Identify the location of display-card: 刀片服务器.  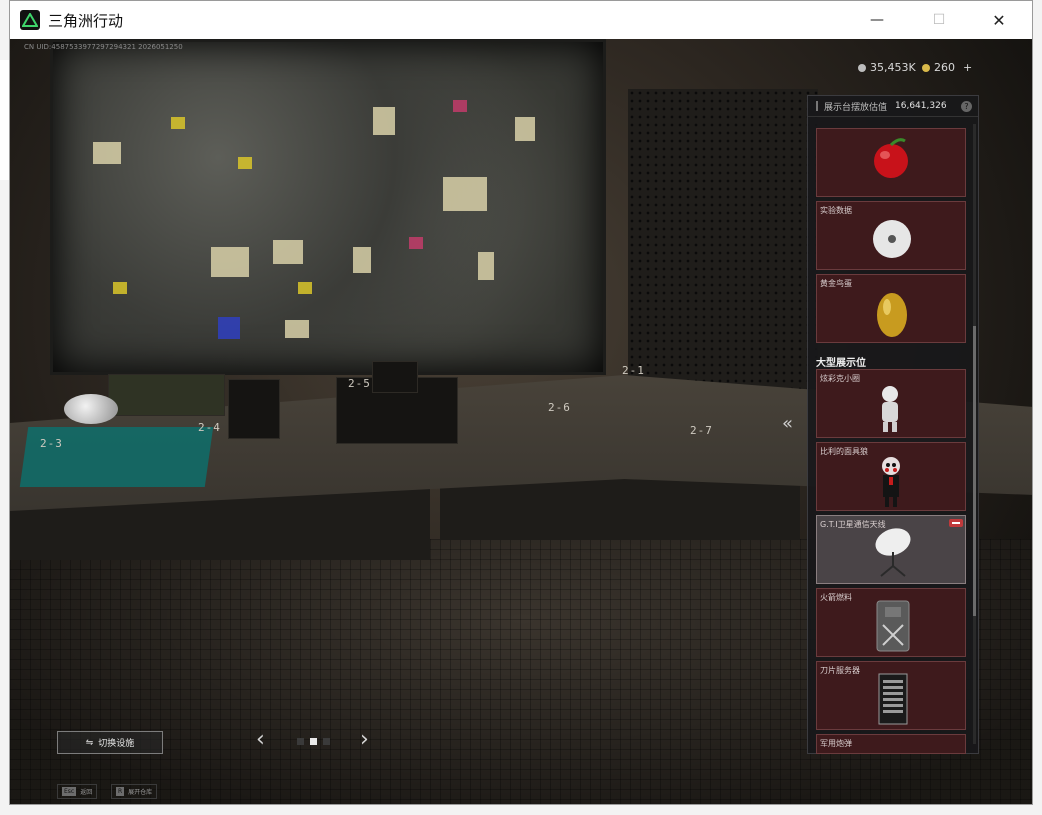
(891, 695).